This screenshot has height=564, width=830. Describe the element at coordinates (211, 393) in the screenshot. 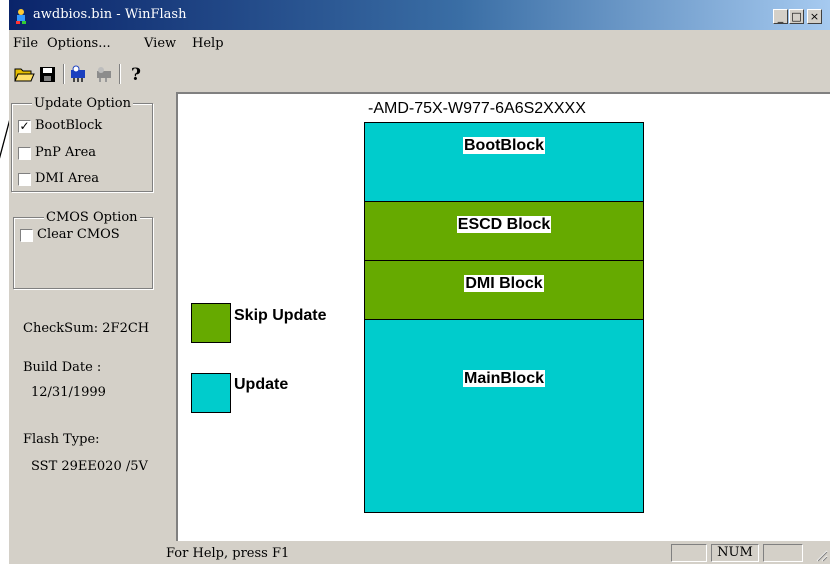

I see `update-swatch` at that location.